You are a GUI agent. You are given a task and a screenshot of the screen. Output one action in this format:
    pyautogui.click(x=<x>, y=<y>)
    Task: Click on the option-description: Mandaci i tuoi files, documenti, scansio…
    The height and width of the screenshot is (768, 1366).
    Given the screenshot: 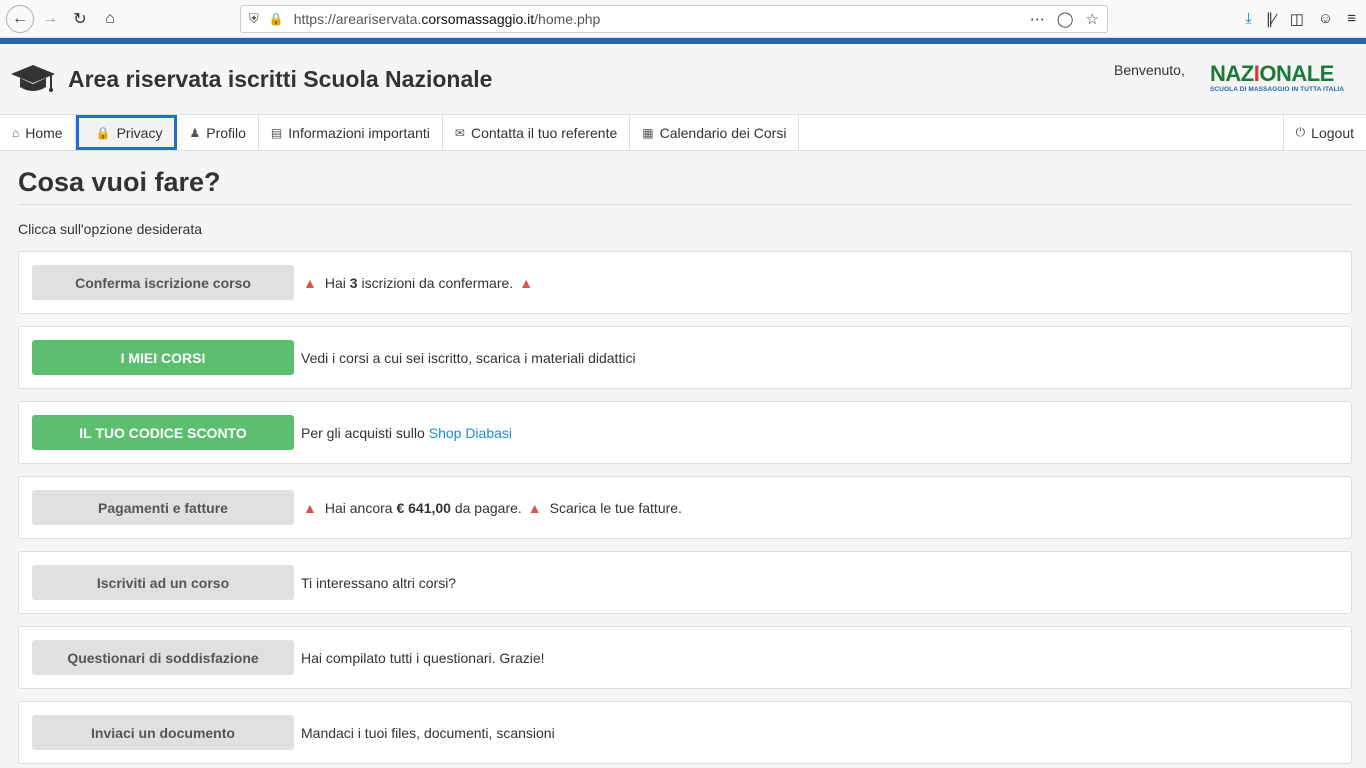 What is the action you would take?
    pyautogui.click(x=428, y=732)
    